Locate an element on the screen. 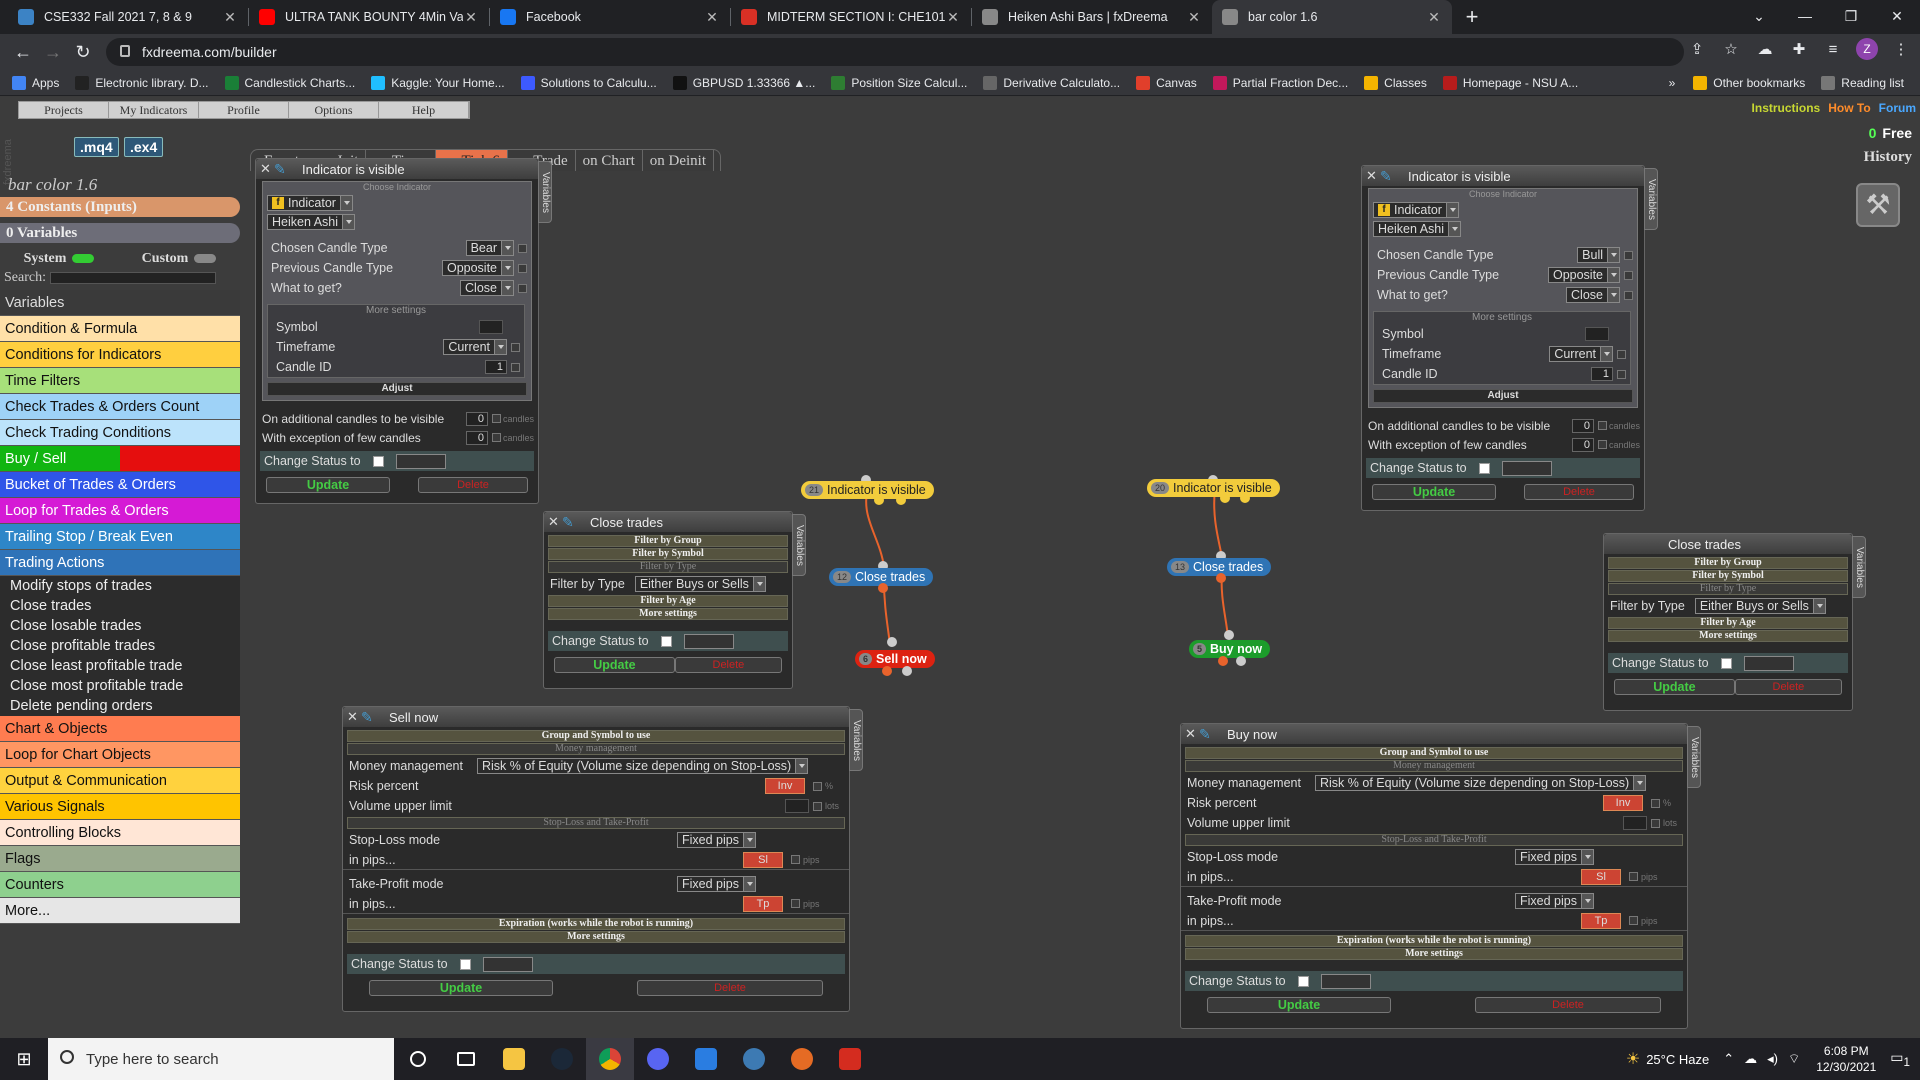 This screenshot has height=1080, width=1920. stop-loss-pips-input: Sl is located at coordinates (763, 859).